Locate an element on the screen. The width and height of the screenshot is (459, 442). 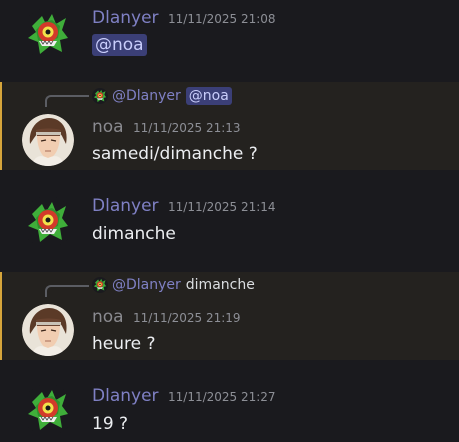
timestamp: 11/11/2025 21:08 is located at coordinates (222, 19).